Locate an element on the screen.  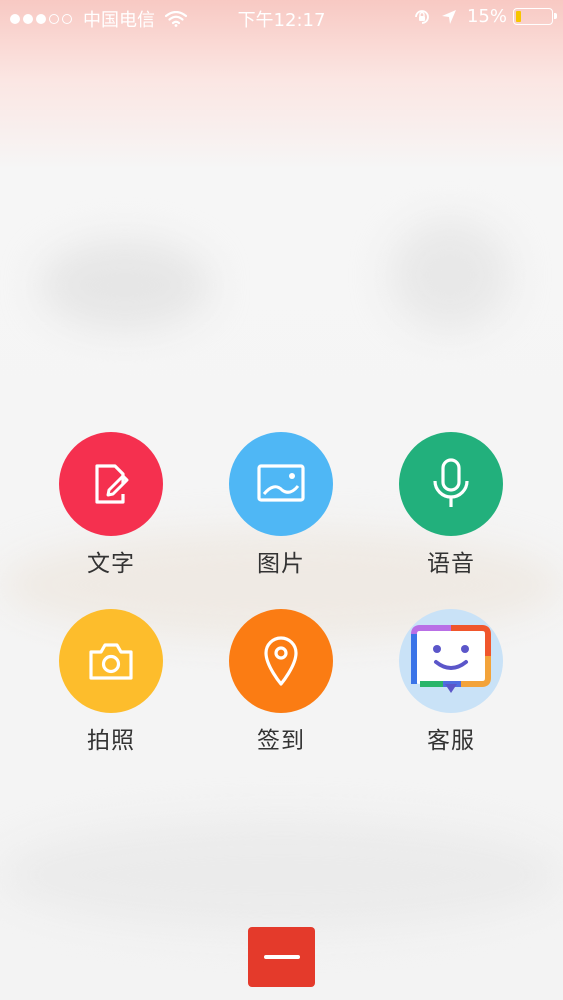
location-arrow-icon is located at coordinates (448, 16).